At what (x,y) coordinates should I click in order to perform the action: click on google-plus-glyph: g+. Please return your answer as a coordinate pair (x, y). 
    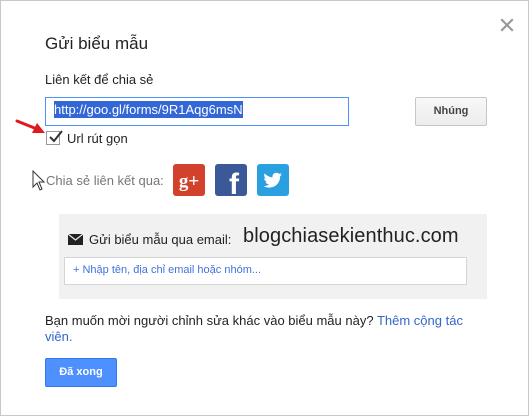
    Looking at the image, I should click on (189, 181).